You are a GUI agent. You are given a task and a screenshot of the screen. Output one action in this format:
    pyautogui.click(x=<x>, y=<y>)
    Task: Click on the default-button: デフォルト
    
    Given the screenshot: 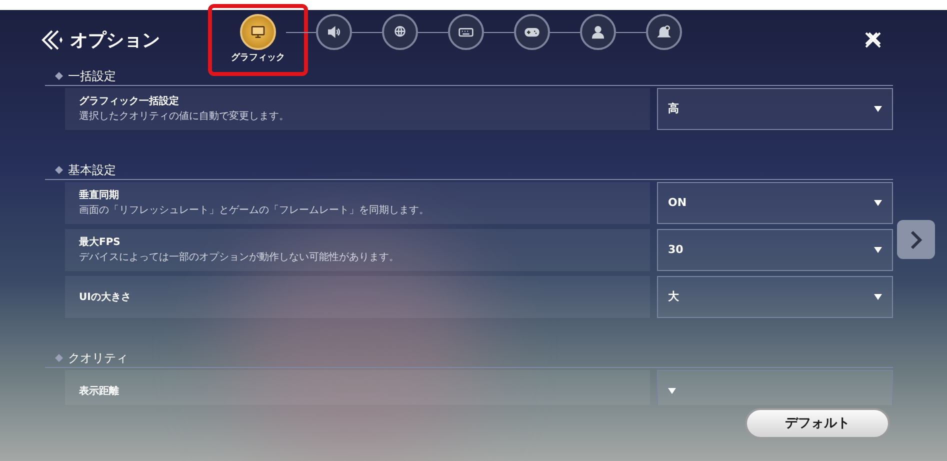 What is the action you would take?
    pyautogui.click(x=817, y=423)
    